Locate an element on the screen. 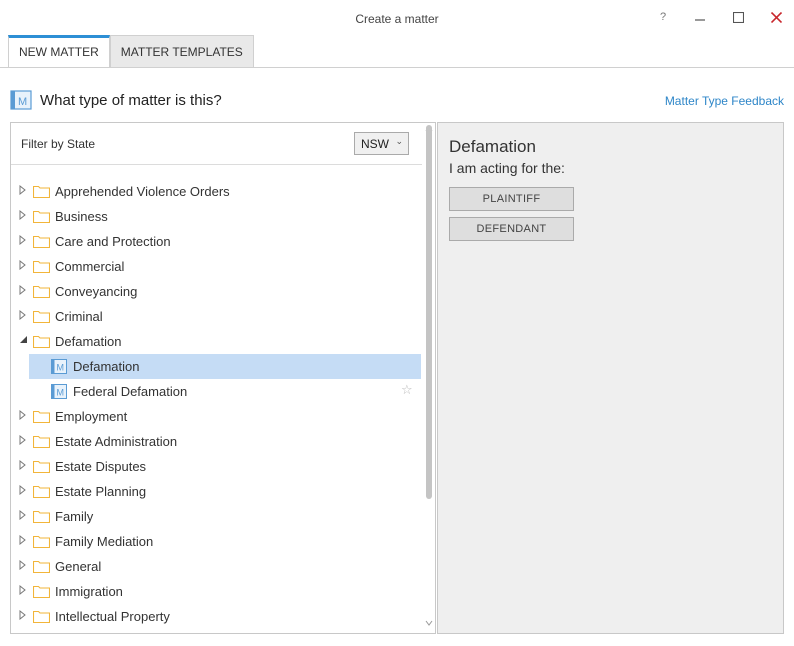 Image resolution: width=794 pixels, height=646 pixels. tree-item-label: General is located at coordinates (78, 566).